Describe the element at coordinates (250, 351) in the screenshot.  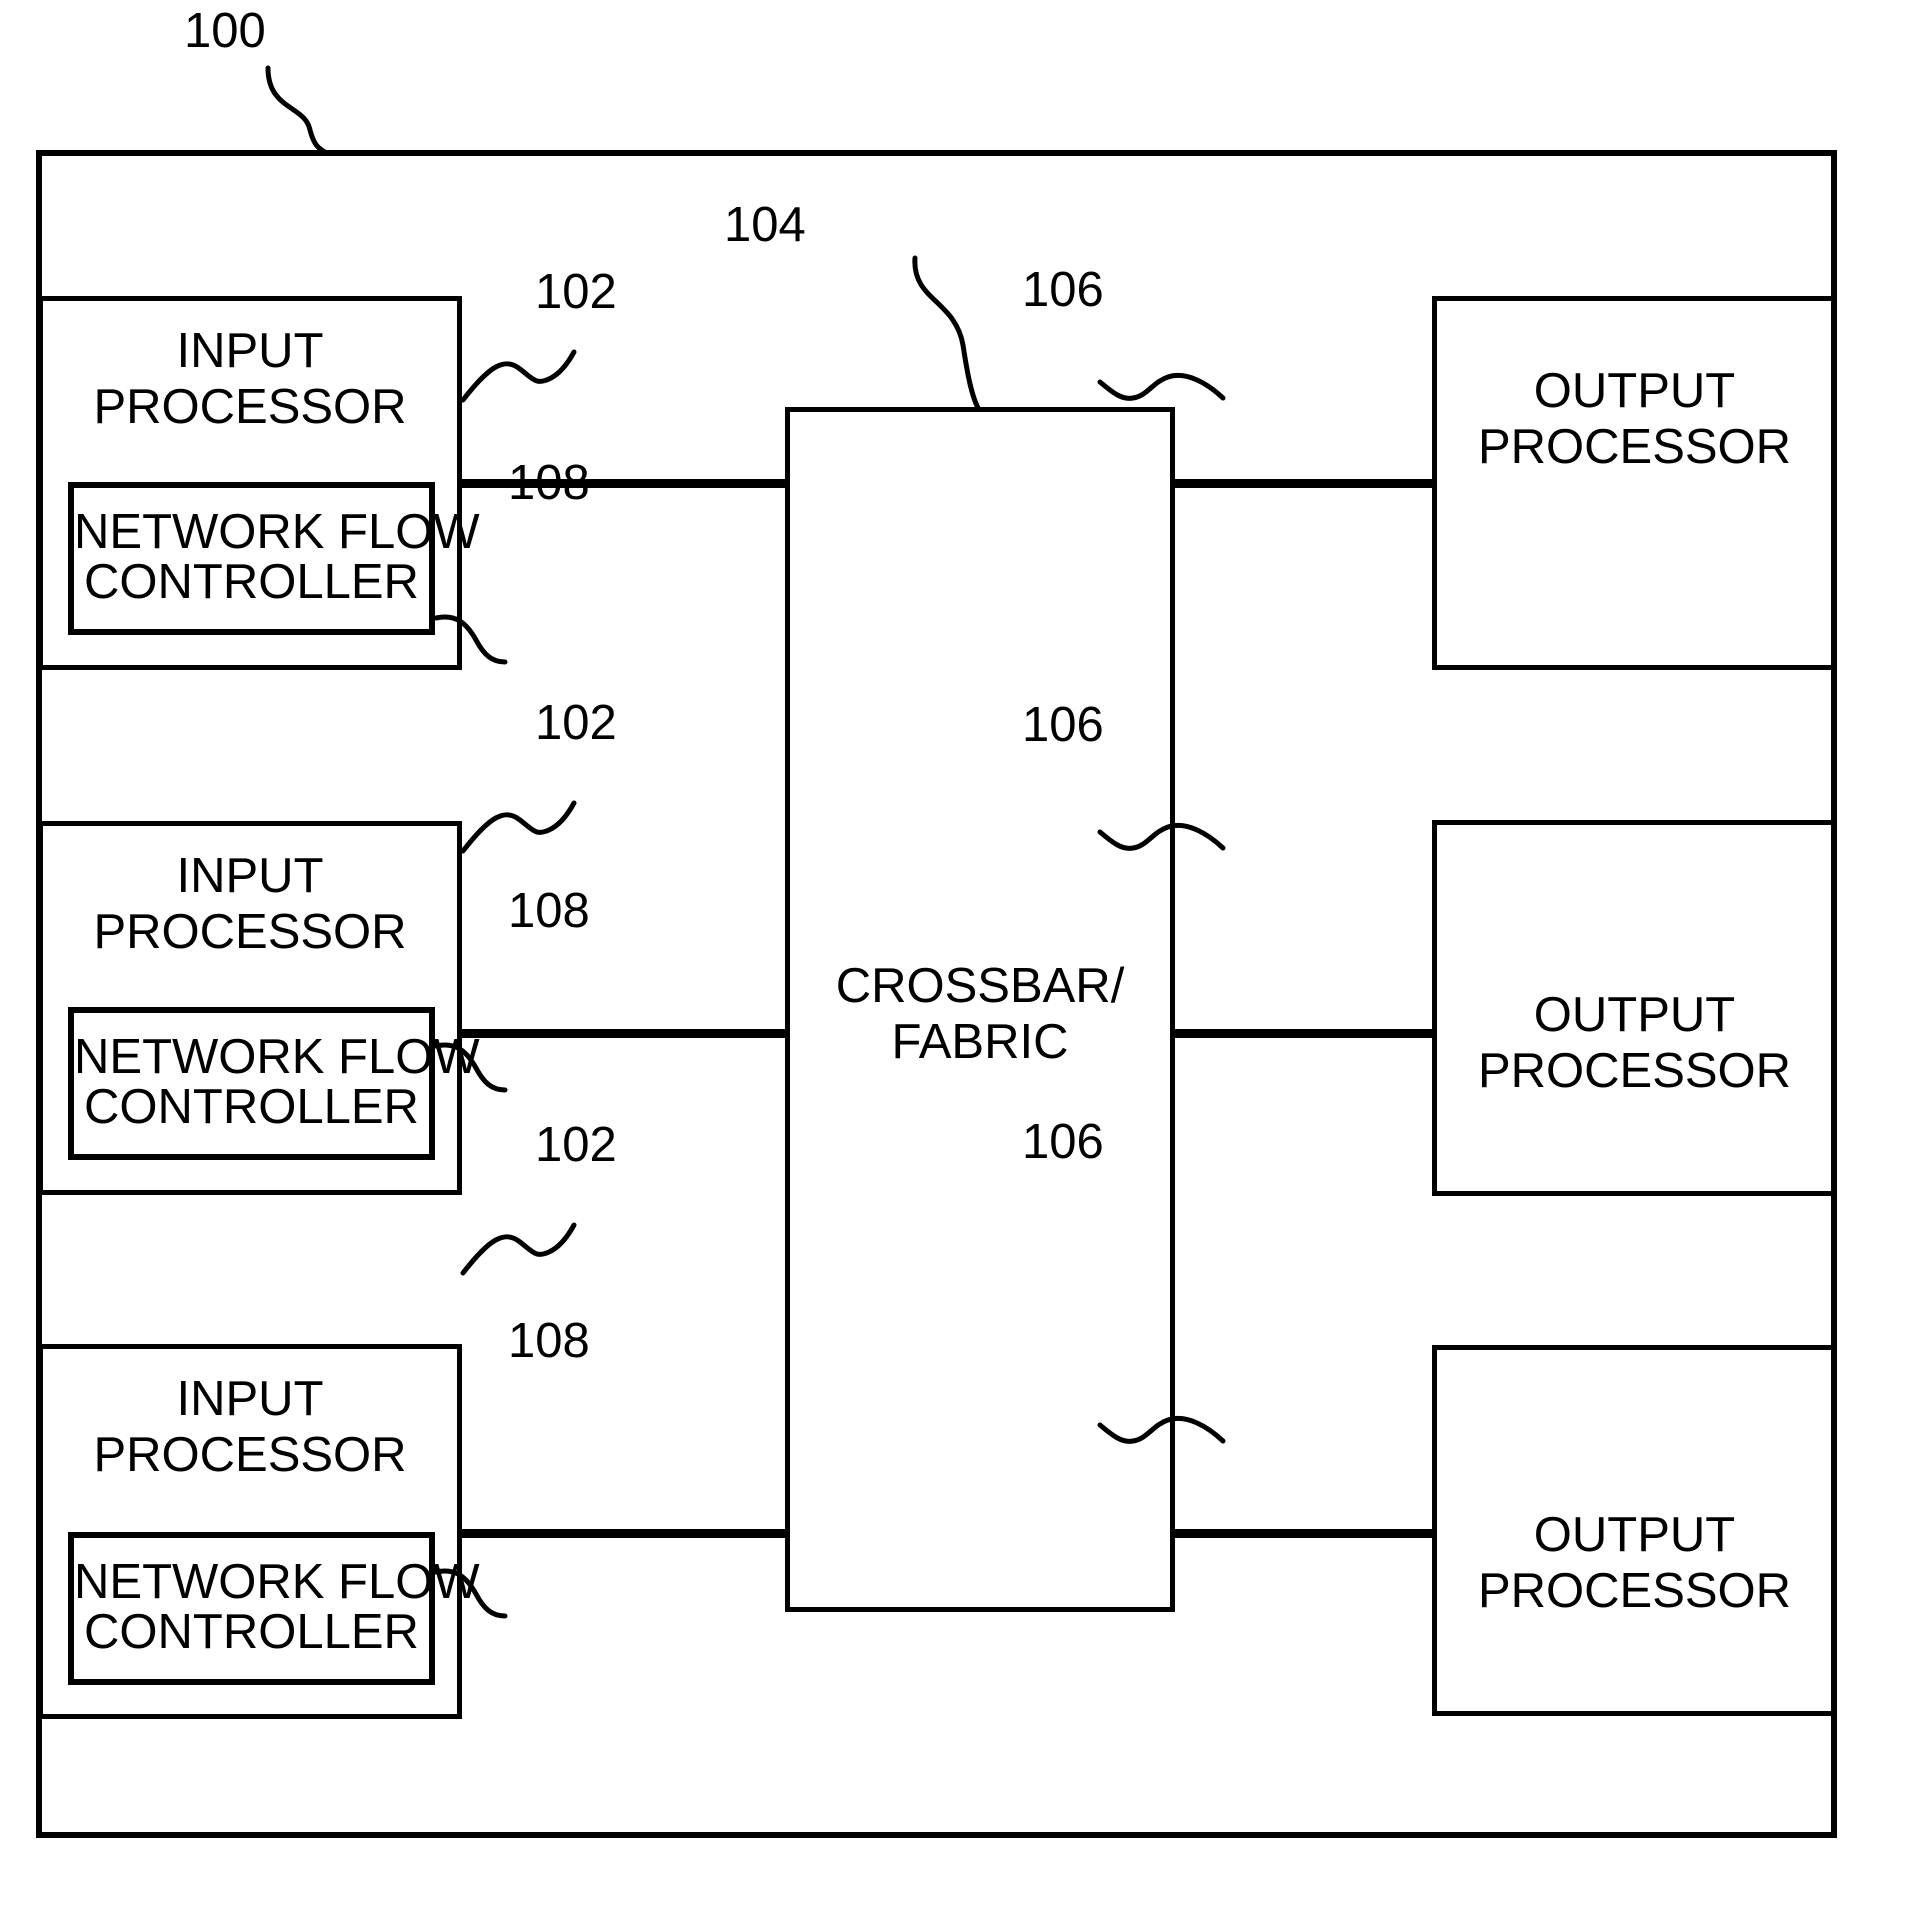
I see `input-processor-1-label-line1: INPUT` at that location.